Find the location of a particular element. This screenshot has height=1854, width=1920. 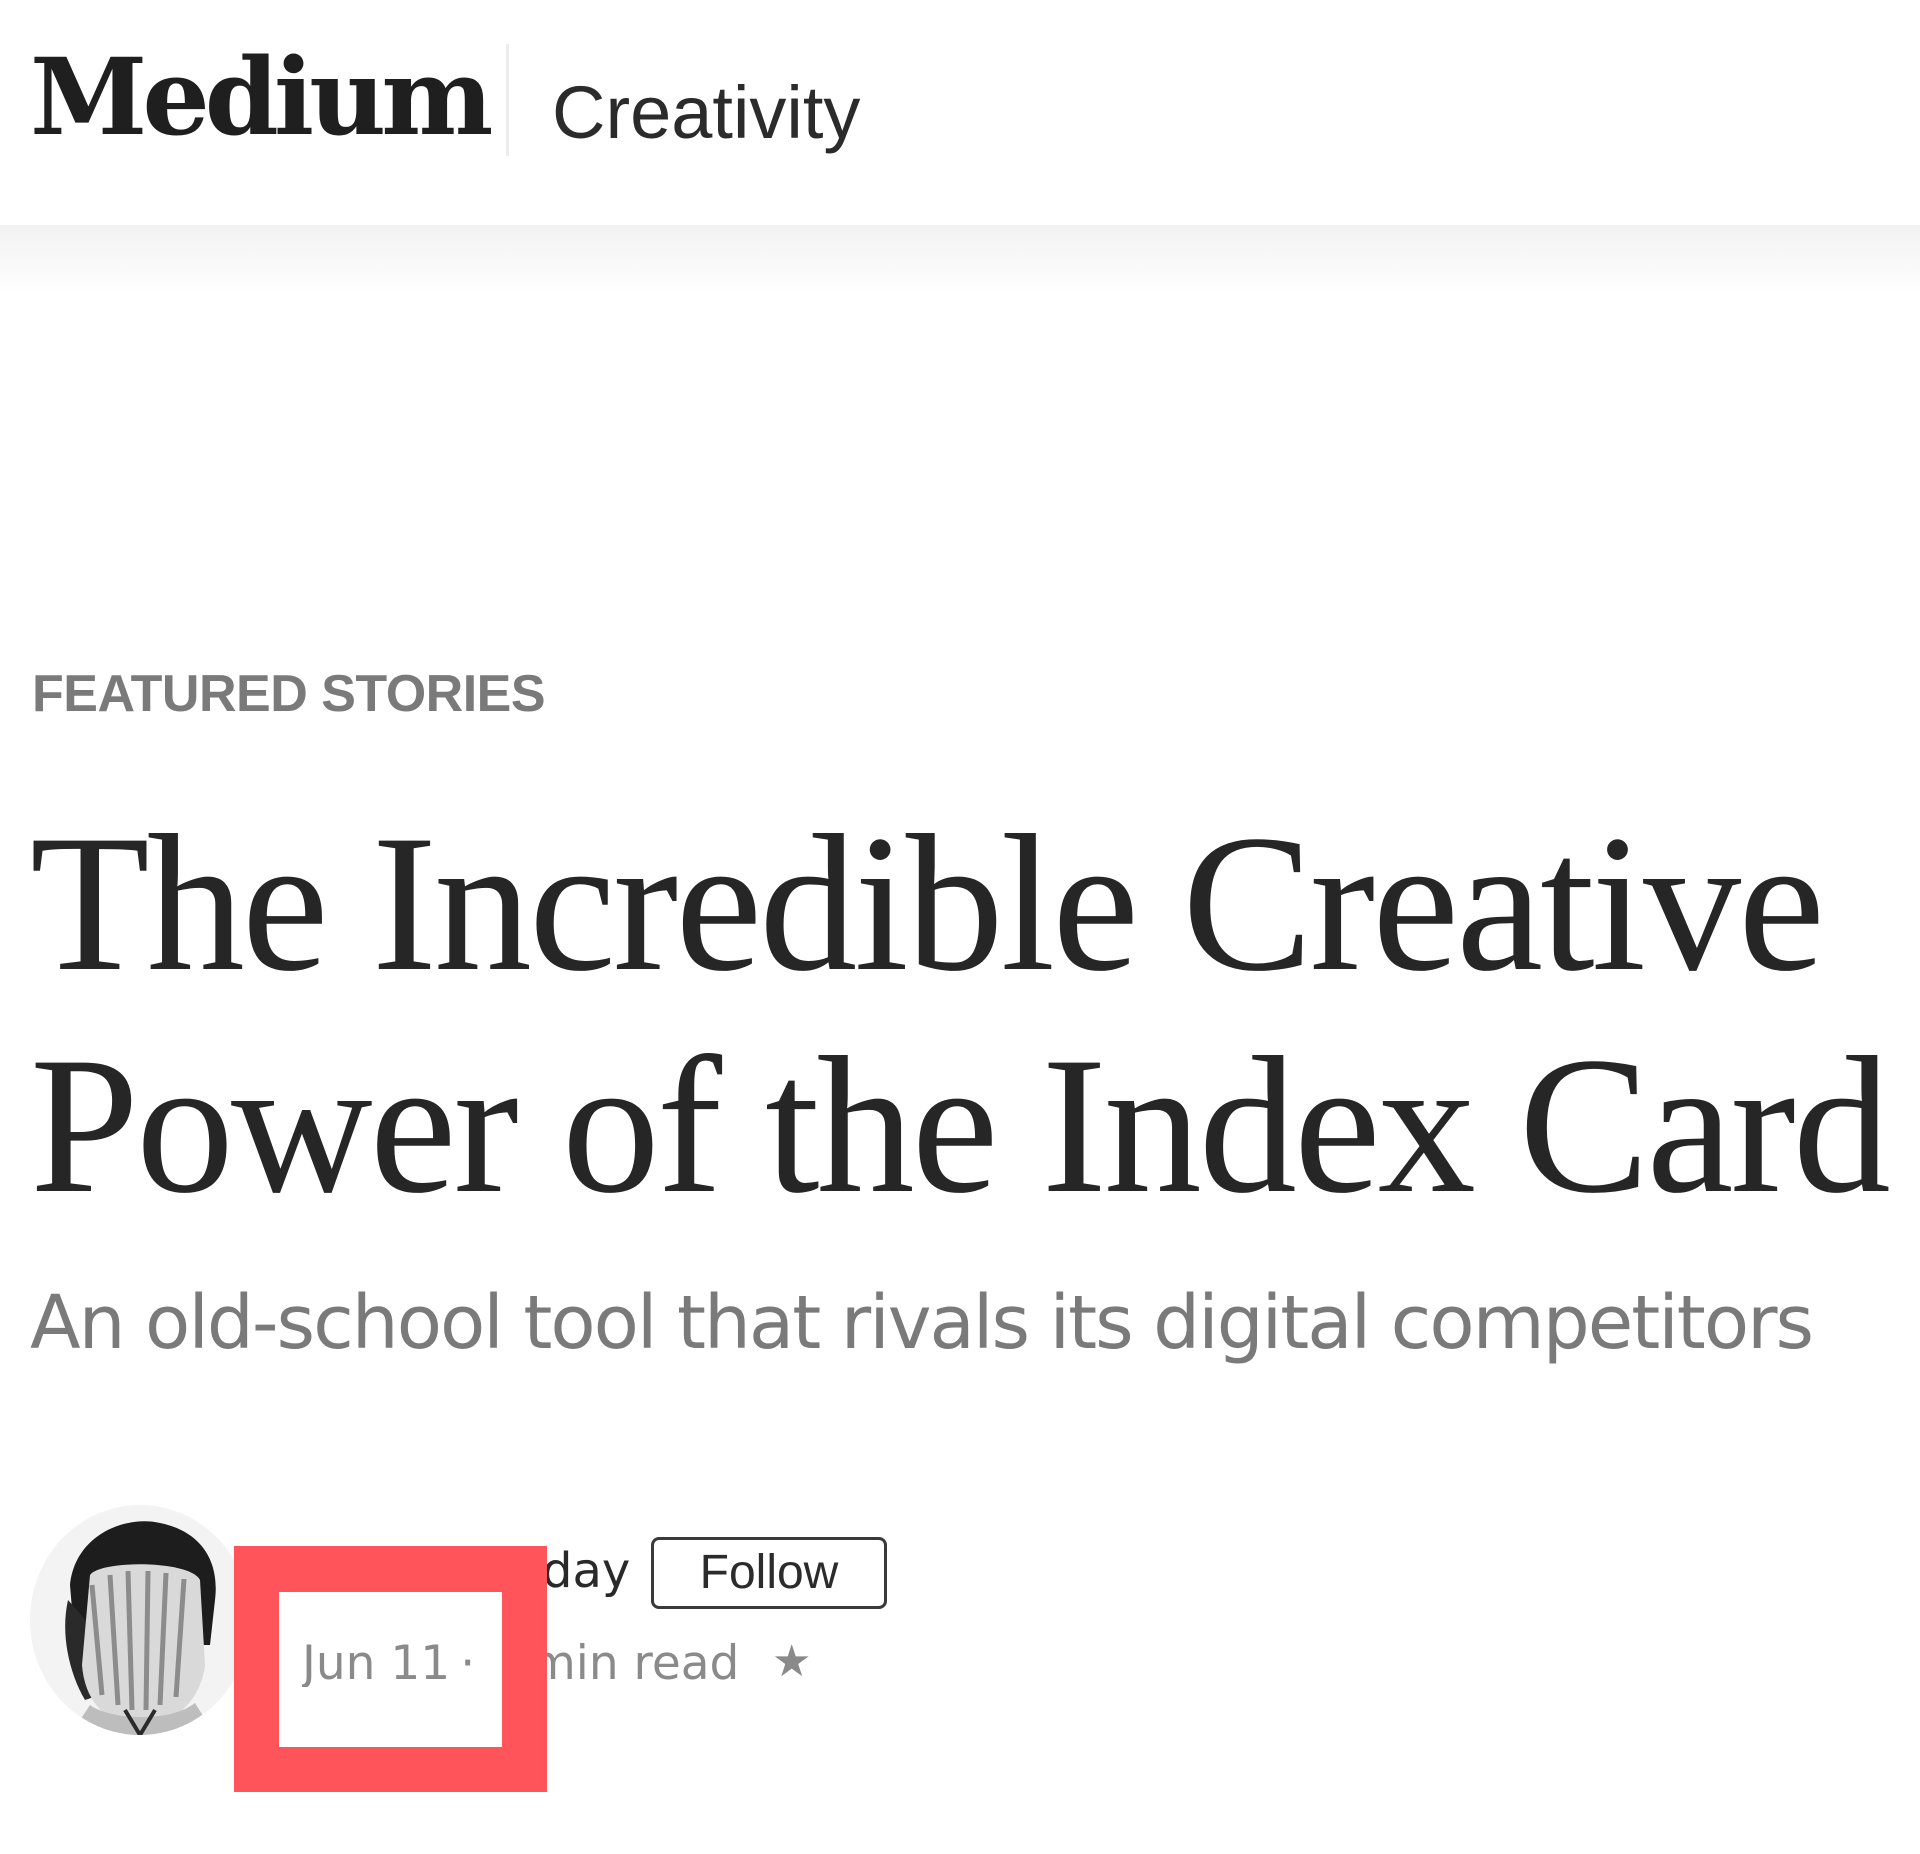

star-icon: ★ is located at coordinates (792, 1661).